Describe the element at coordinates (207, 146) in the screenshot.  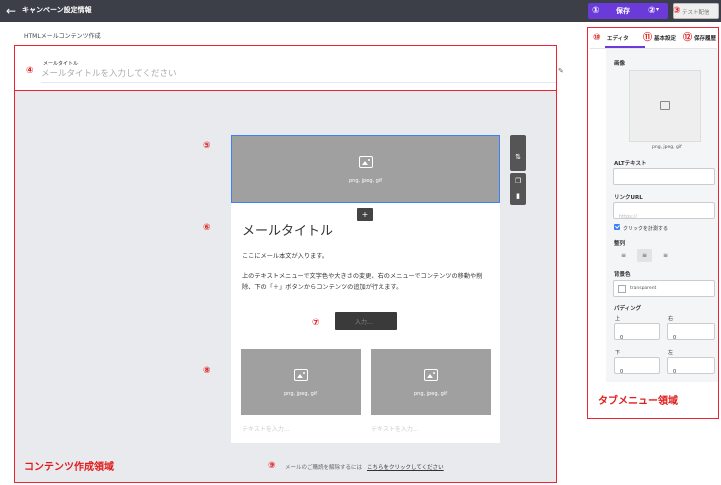
I see `marker-5: ⑤` at that location.